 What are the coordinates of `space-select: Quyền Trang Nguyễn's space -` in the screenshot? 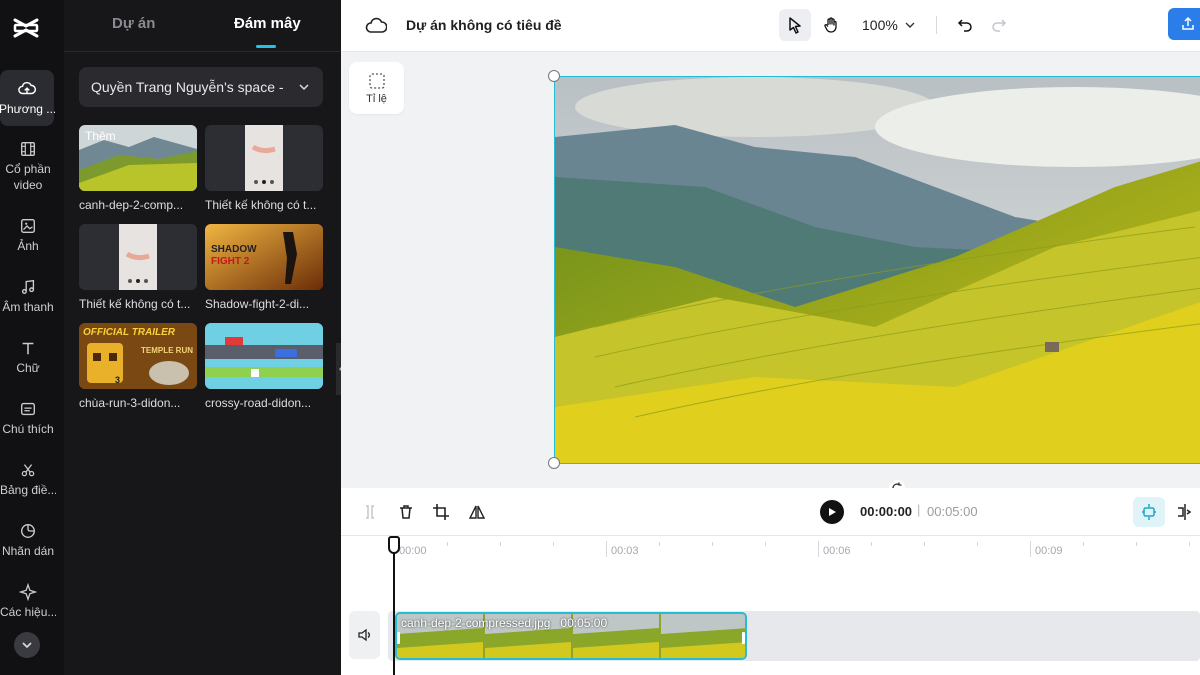 It's located at (201, 87).